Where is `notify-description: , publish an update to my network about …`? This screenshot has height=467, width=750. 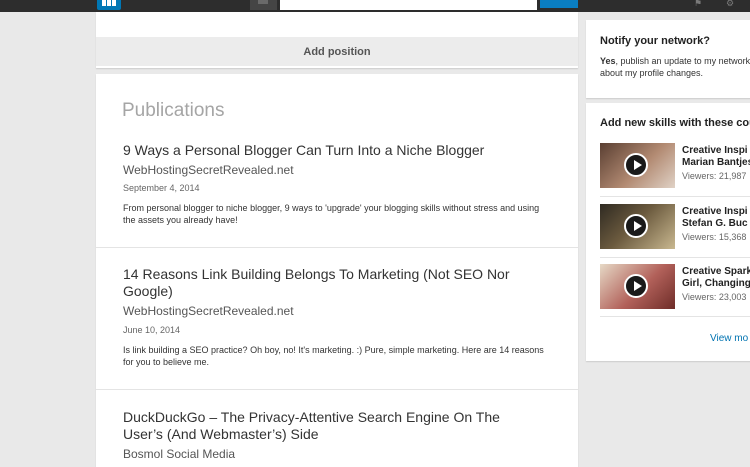 notify-description: , publish an update to my network about … is located at coordinates (675, 67).